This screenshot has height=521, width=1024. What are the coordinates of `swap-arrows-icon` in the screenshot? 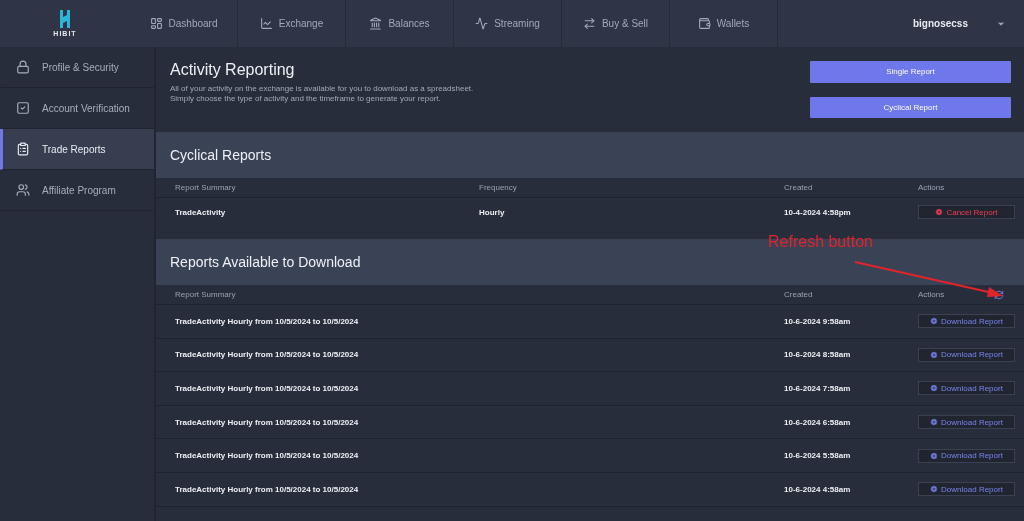 It's located at (589, 23).